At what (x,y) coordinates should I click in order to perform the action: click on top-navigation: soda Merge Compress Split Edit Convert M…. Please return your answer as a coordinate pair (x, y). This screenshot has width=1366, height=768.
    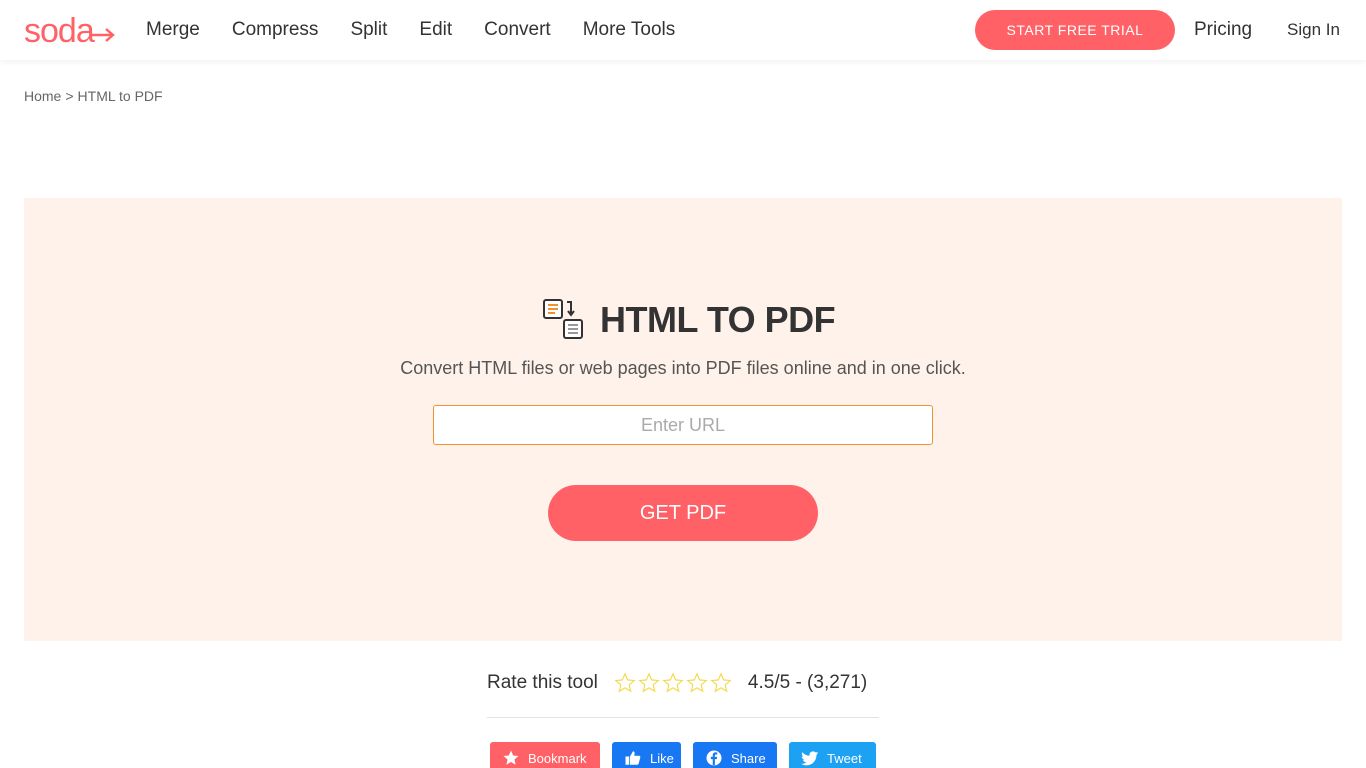
    Looking at the image, I should click on (683, 30).